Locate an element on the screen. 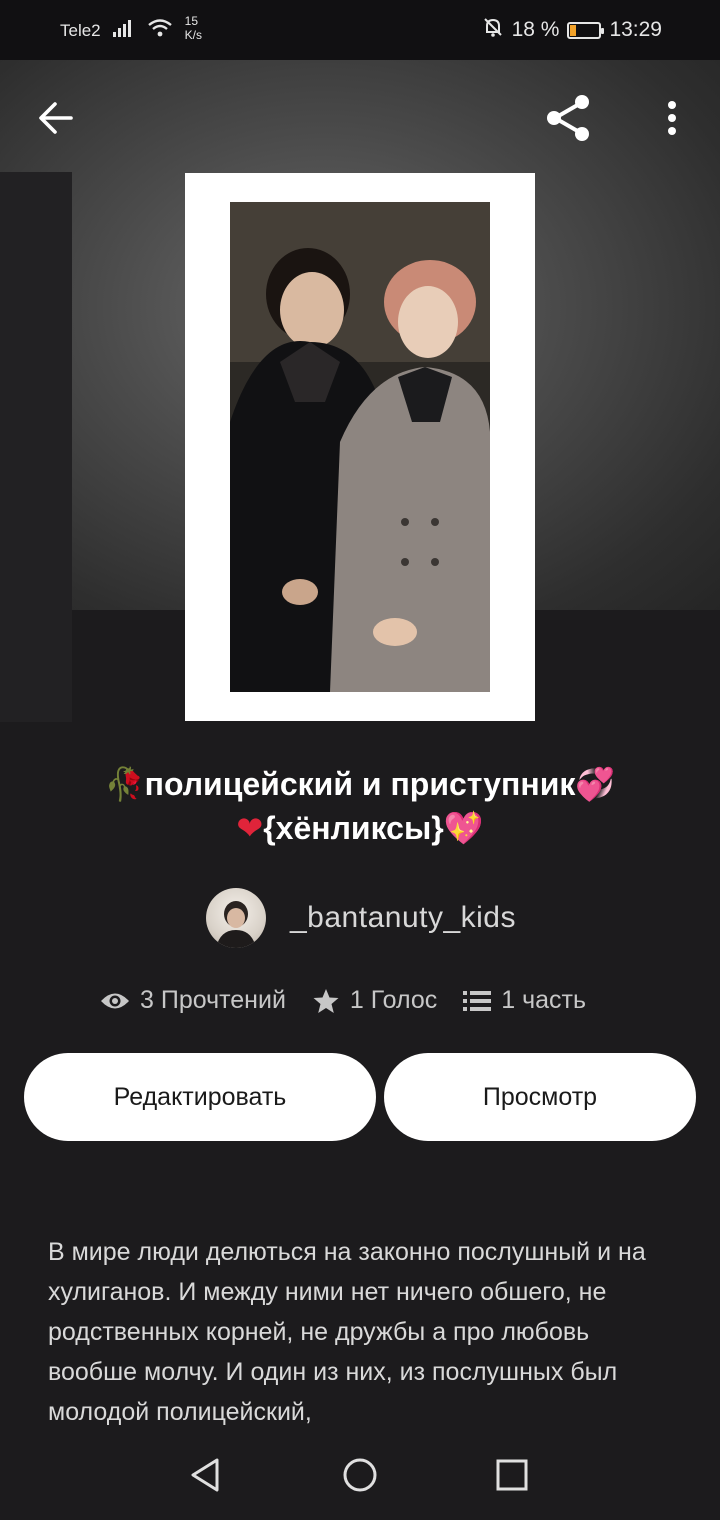 The width and height of the screenshot is (720, 1520). list-icon is located at coordinates (477, 1000).